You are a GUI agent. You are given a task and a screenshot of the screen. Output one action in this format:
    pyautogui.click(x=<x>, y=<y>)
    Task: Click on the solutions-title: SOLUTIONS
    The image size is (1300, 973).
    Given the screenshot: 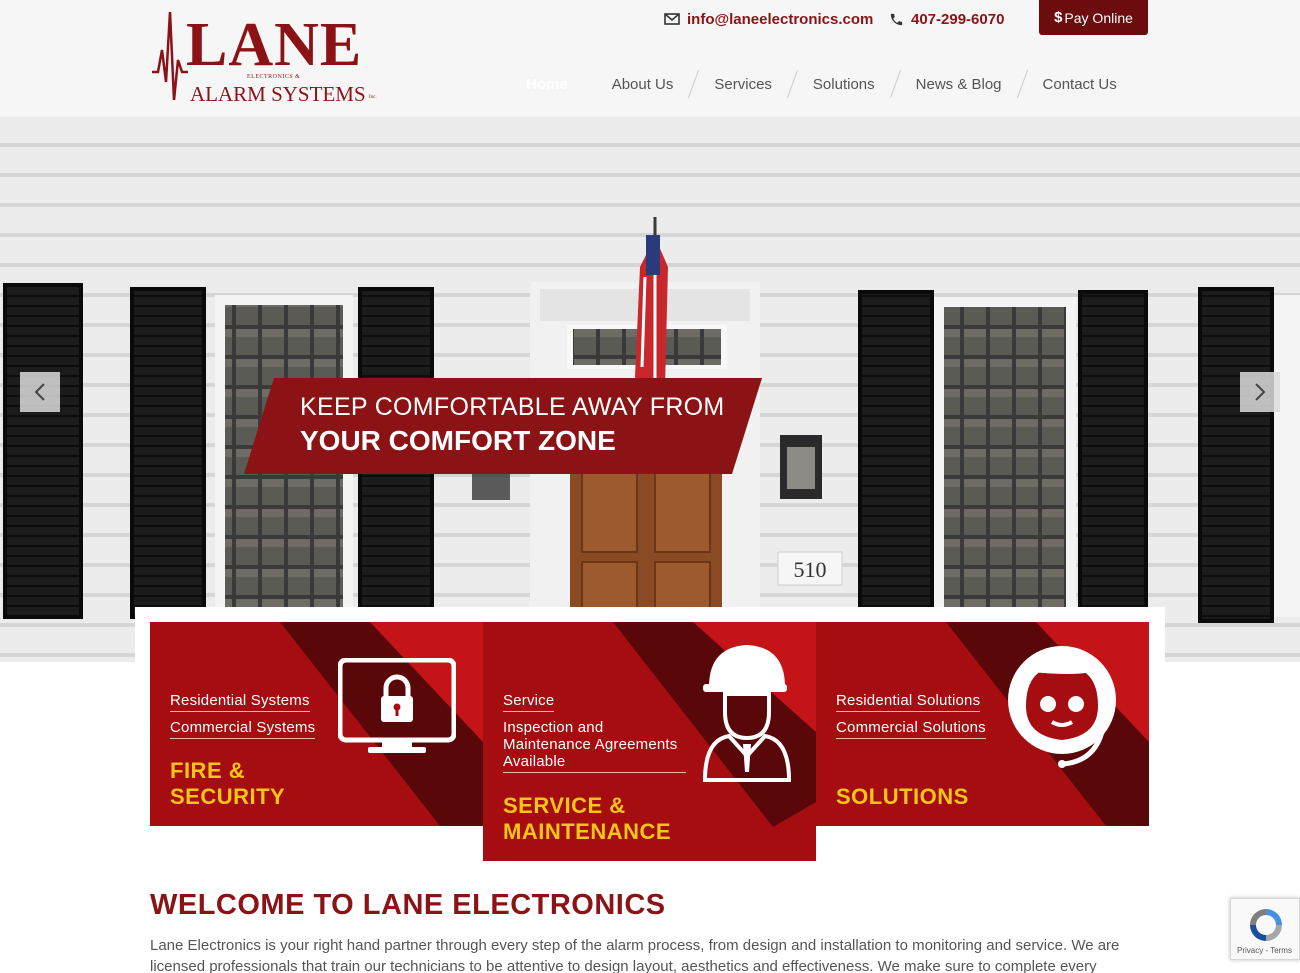 What is the action you would take?
    pyautogui.click(x=902, y=796)
    